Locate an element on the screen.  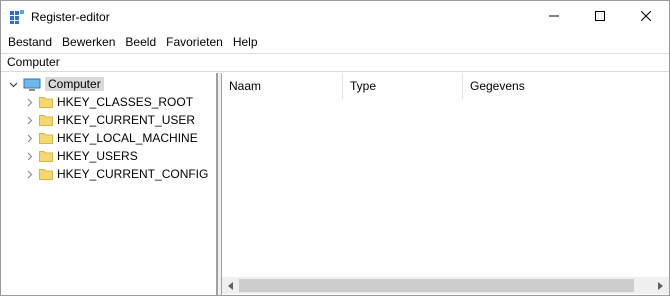
maximize-icon is located at coordinates (600, 16).